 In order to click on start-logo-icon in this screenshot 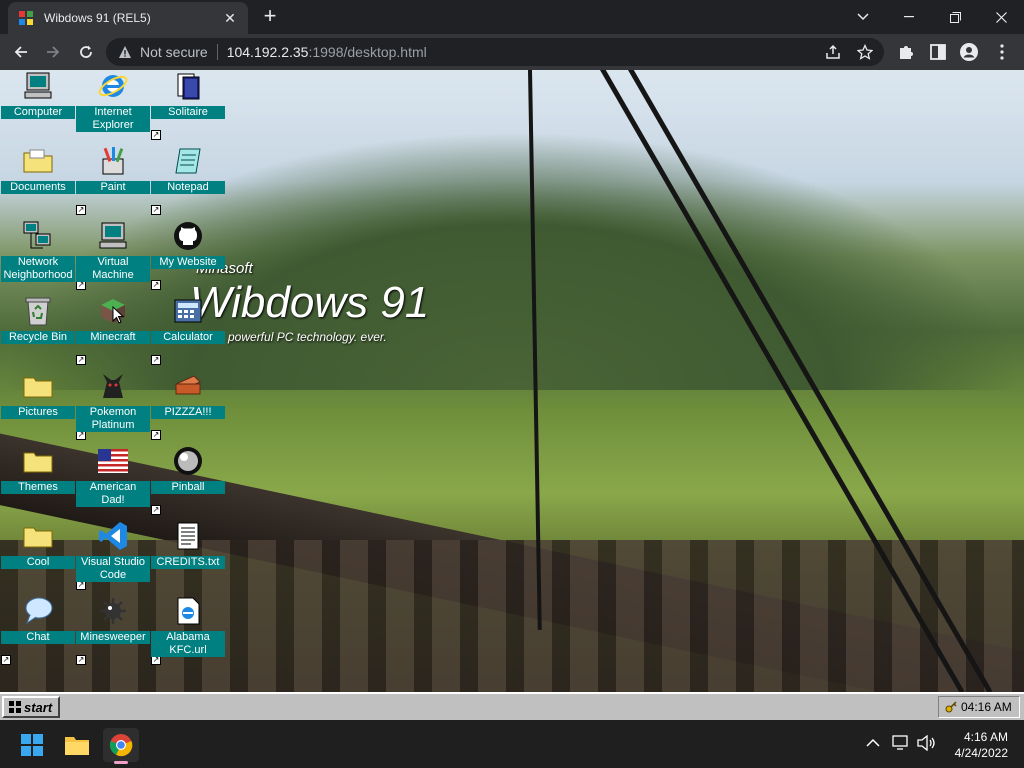, I will do `click(15, 707)`.